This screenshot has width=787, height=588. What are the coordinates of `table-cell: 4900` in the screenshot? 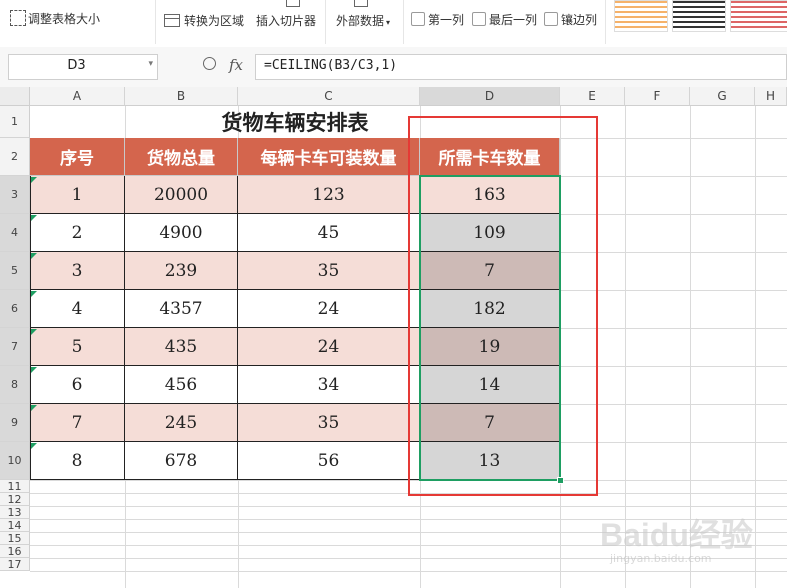 It's located at (181, 233).